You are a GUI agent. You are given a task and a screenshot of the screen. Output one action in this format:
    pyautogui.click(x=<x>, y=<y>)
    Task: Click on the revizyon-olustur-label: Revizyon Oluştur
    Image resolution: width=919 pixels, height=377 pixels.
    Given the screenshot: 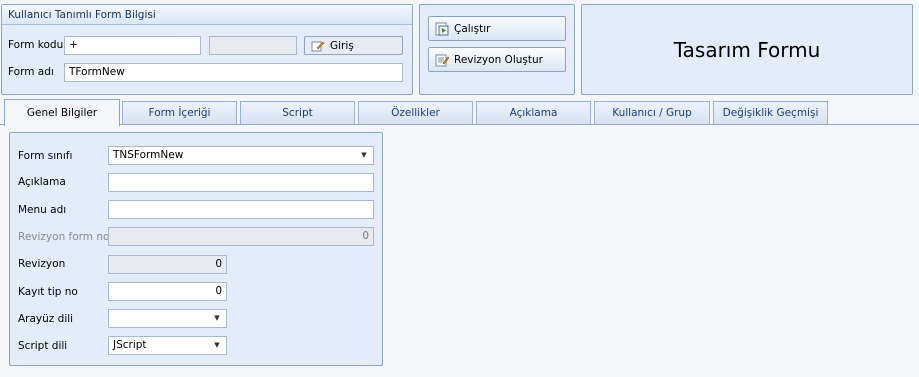 What is the action you would take?
    pyautogui.click(x=498, y=59)
    